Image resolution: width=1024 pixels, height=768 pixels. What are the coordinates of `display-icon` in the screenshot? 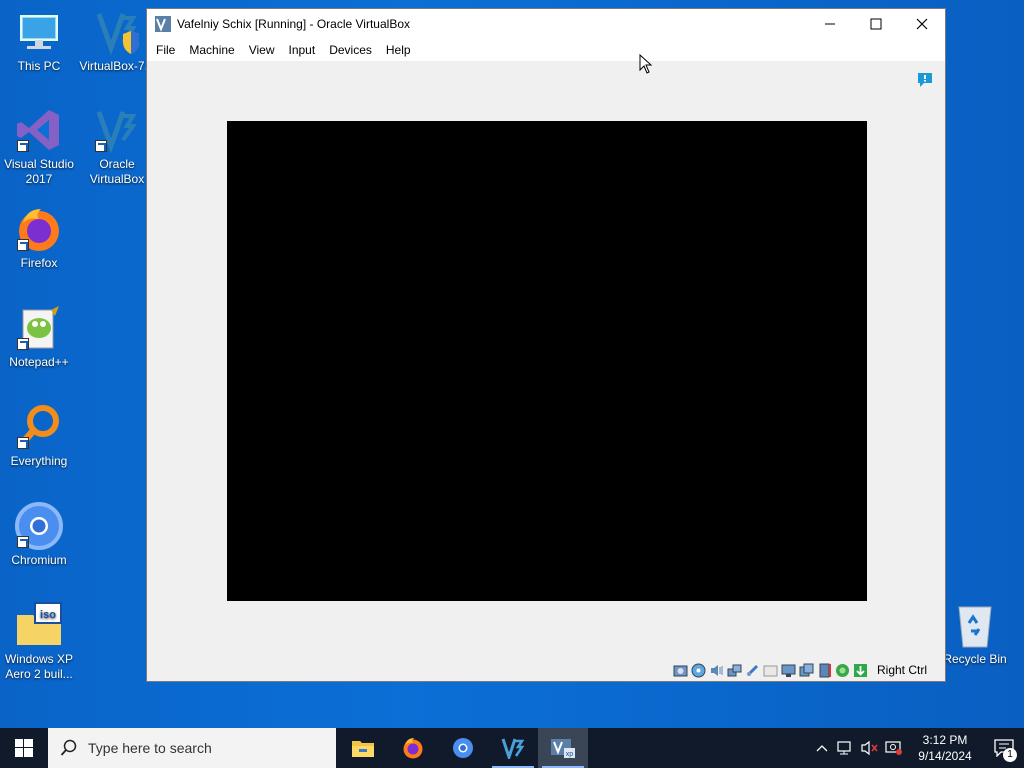 It's located at (788, 670).